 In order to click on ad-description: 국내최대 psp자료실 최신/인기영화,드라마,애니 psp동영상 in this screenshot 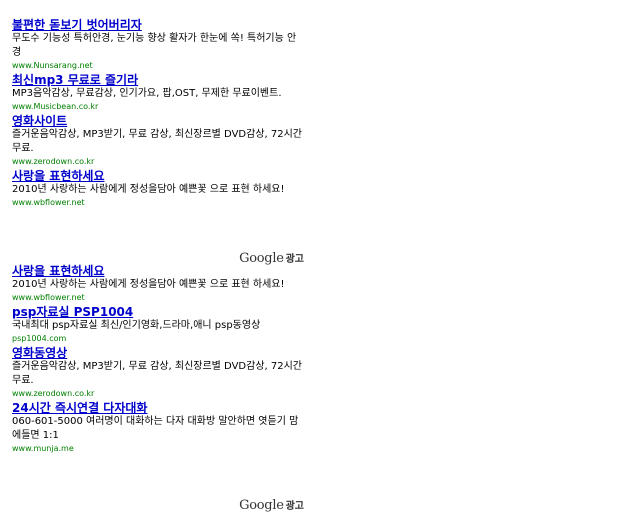, I will do `click(136, 325)`.